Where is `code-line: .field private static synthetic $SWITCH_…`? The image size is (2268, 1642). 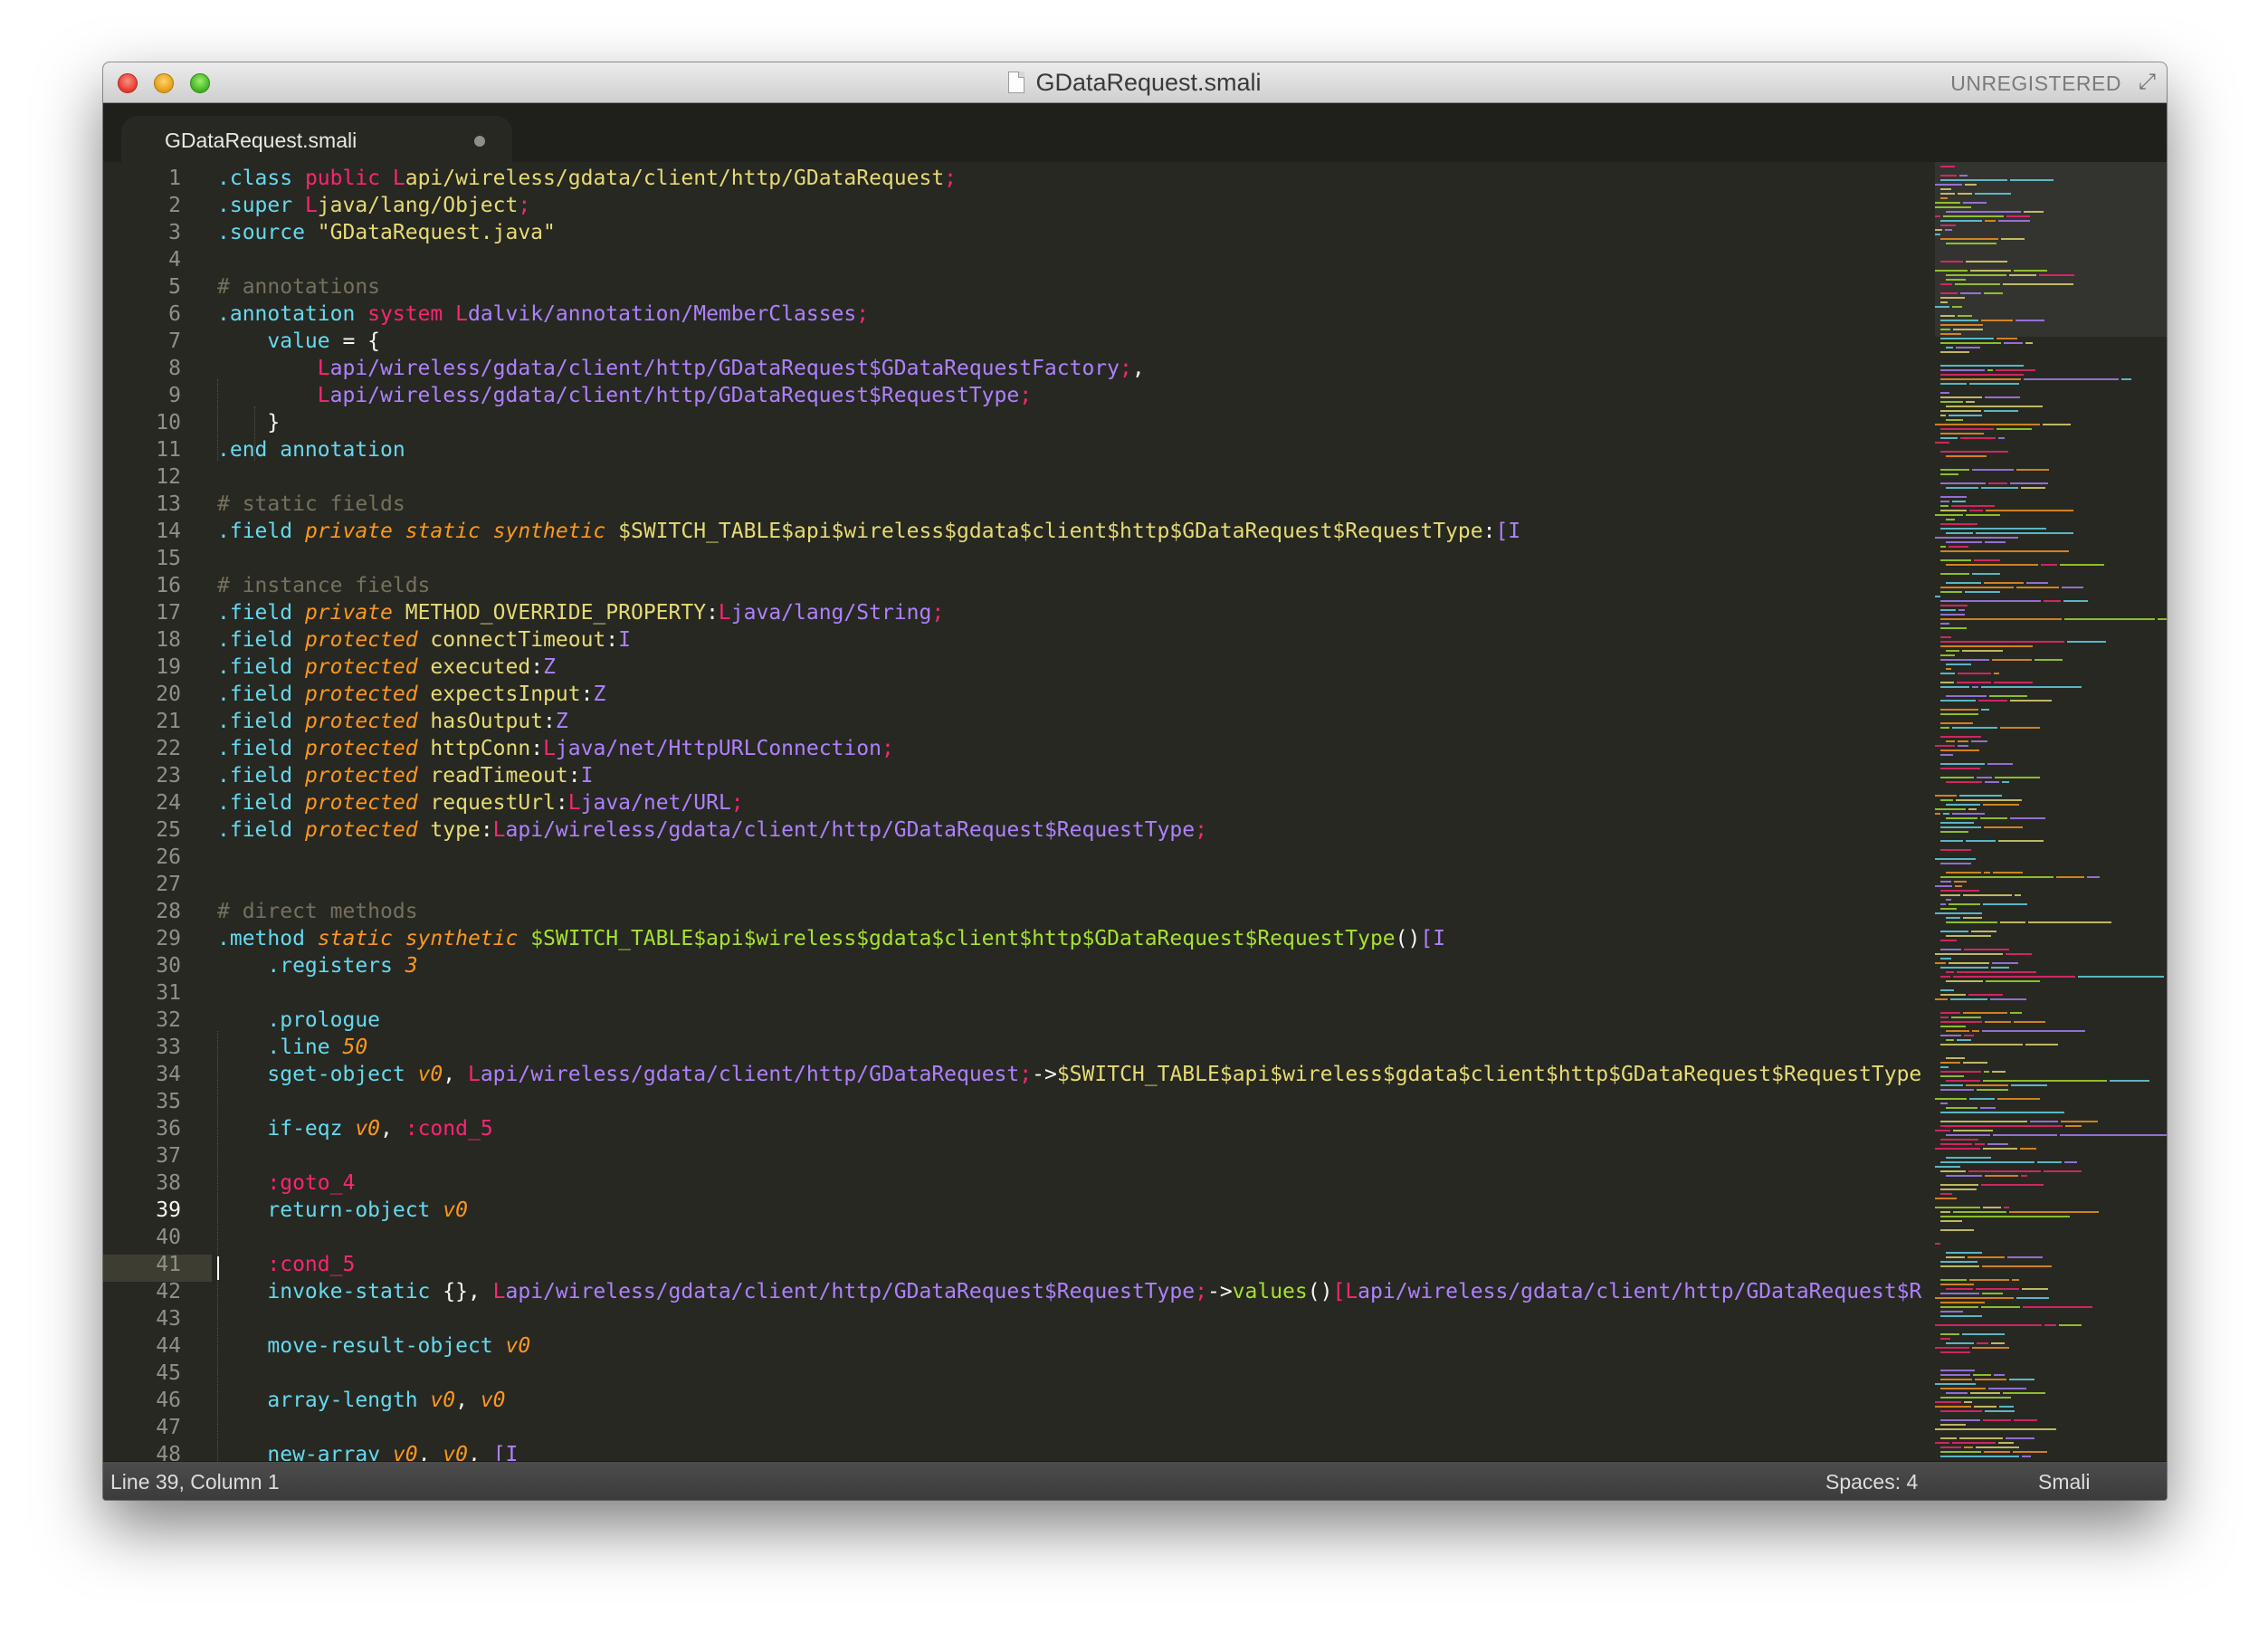
code-line: .field private static synthetic $SWITCH_… is located at coordinates (869, 531).